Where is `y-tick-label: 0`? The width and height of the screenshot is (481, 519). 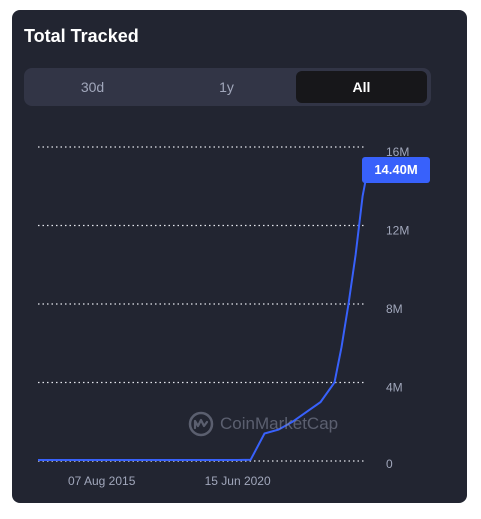 y-tick-label: 0 is located at coordinates (389, 464).